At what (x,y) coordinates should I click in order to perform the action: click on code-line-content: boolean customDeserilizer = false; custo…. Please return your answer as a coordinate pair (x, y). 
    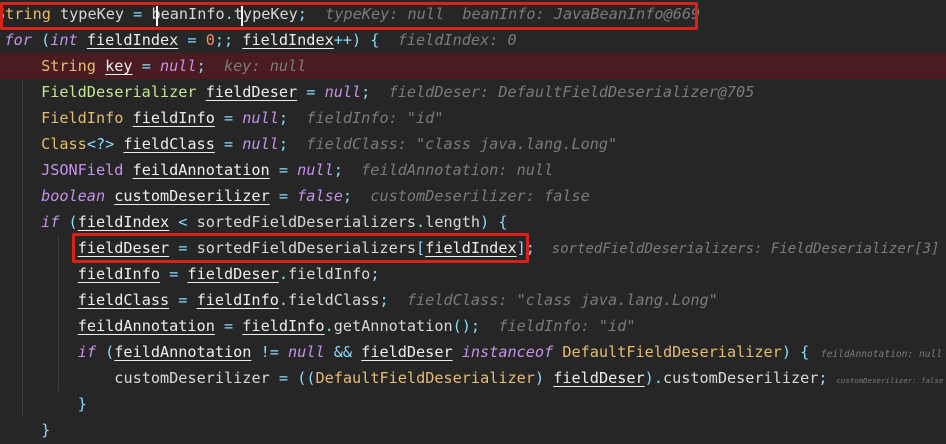
    Looking at the image, I should click on (315, 196).